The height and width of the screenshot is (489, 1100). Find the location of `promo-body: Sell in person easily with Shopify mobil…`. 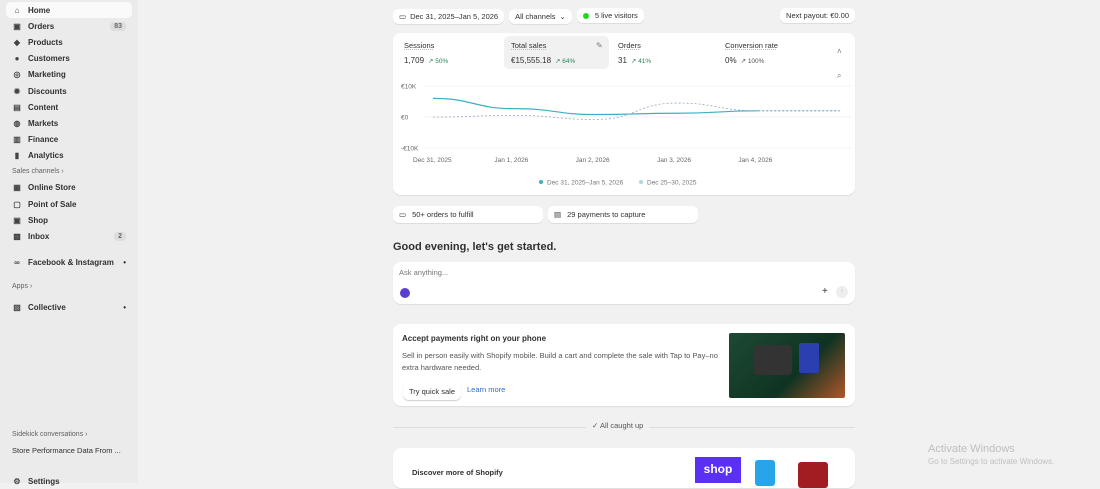

promo-body: Sell in person easily with Shopify mobil… is located at coordinates (562, 362).